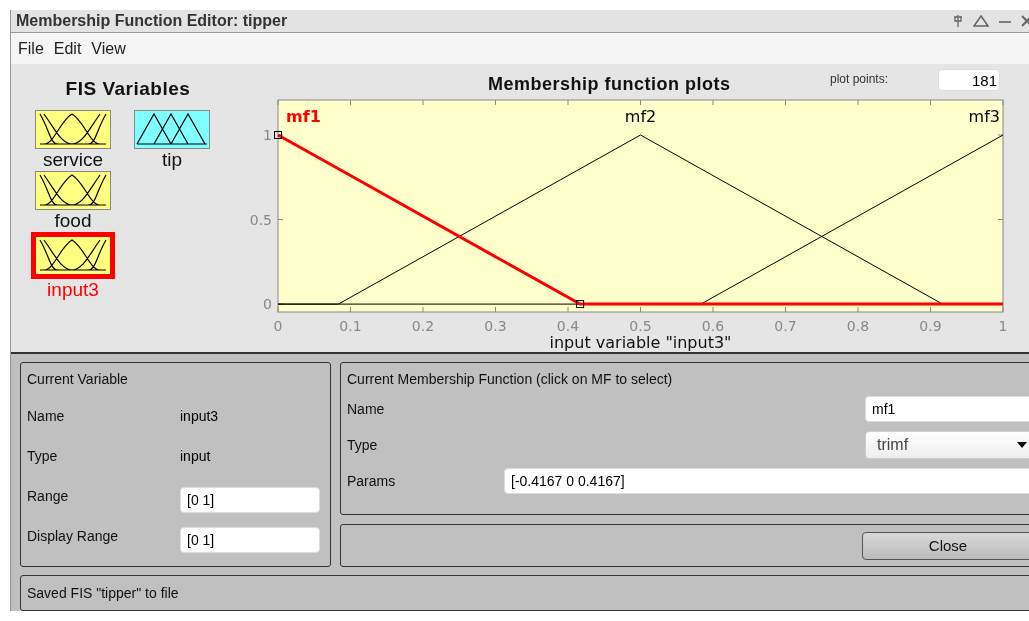  I want to click on field-label: Display Range, so click(73, 535).